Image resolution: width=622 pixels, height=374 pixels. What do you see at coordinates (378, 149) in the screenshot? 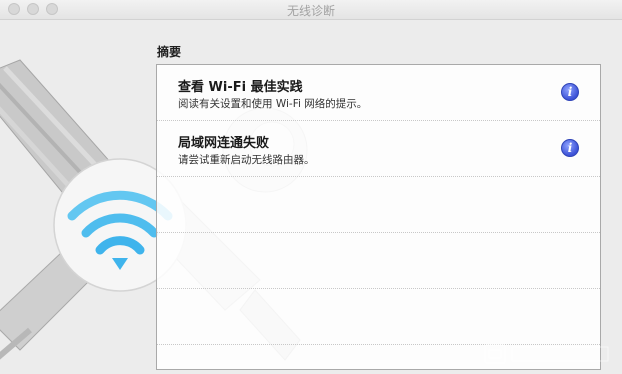
I see `summary-item-lan-failure: 局域网连通失败 请尝试重新启动无线路由器。 i` at bounding box center [378, 149].